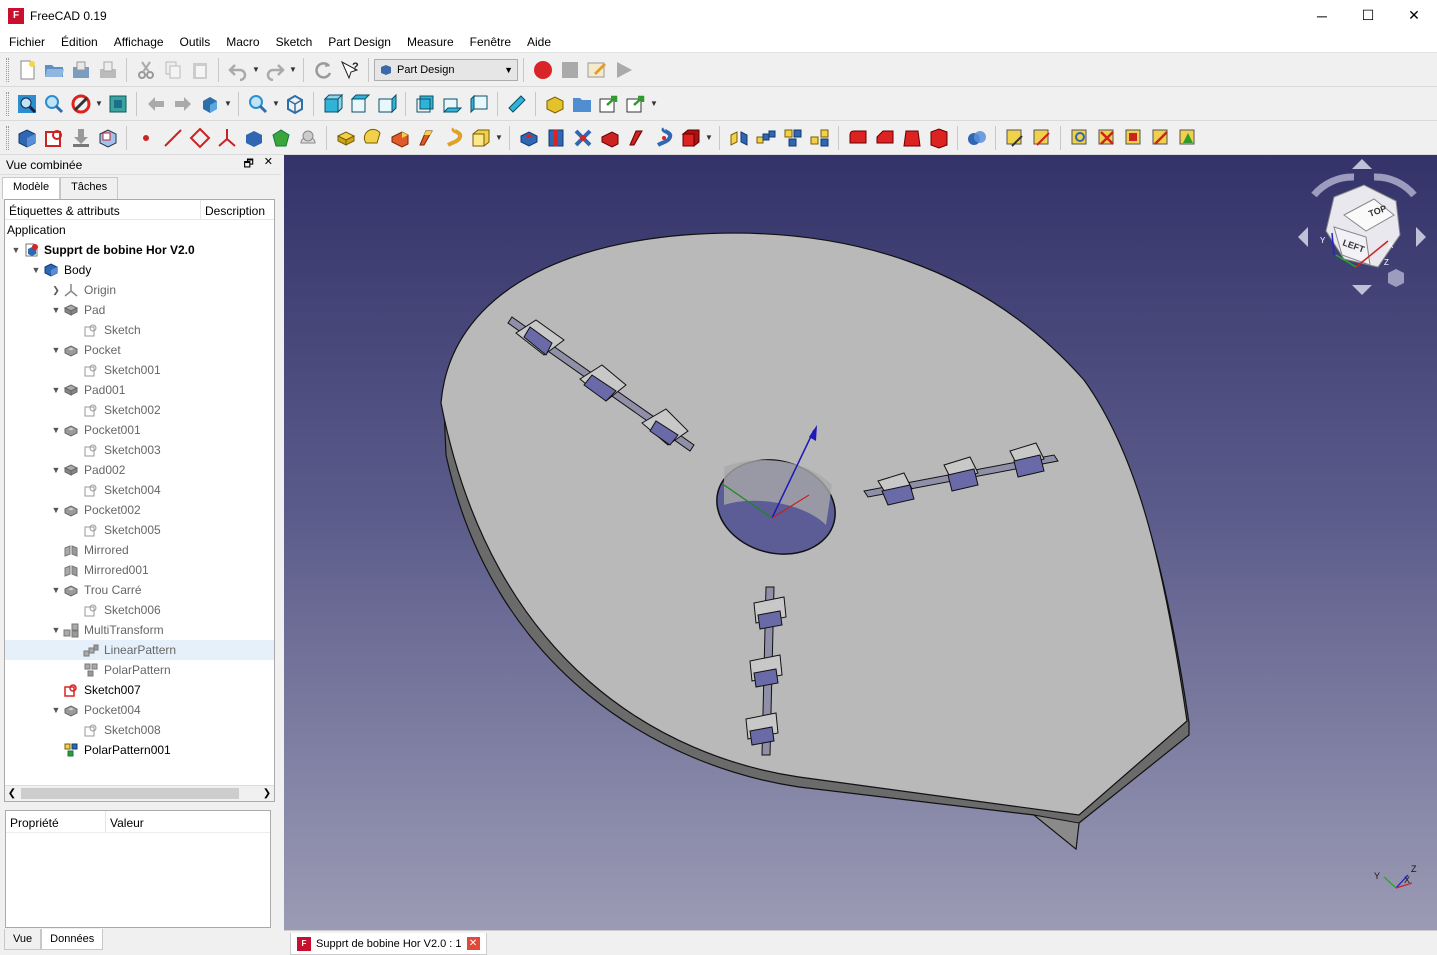 This screenshot has width=1437, height=955. I want to click on tree-item-pocket004: ▼ Pocket004, so click(139, 710).